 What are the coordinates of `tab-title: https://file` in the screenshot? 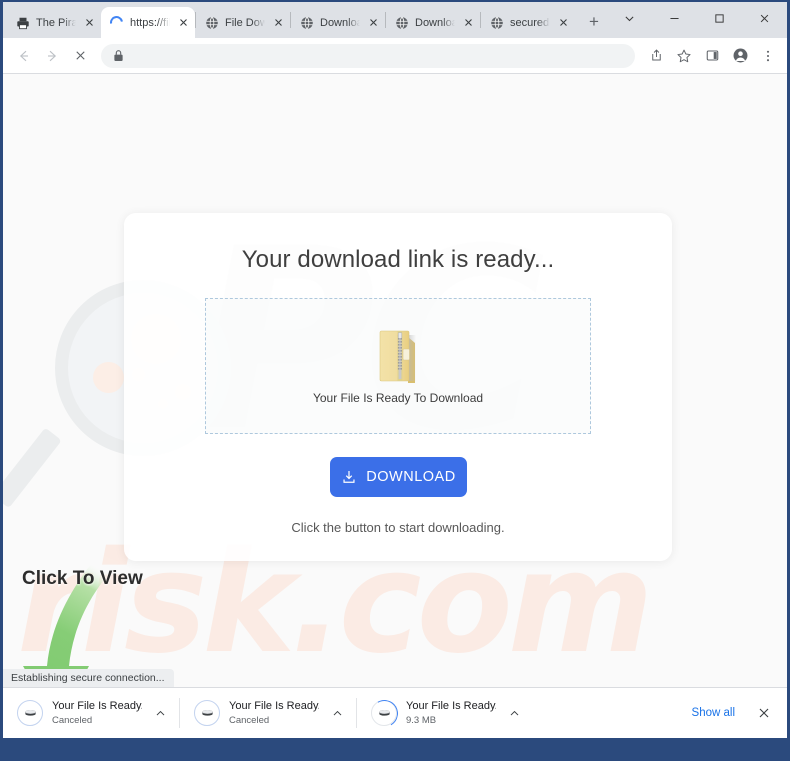 It's located at (150, 22).